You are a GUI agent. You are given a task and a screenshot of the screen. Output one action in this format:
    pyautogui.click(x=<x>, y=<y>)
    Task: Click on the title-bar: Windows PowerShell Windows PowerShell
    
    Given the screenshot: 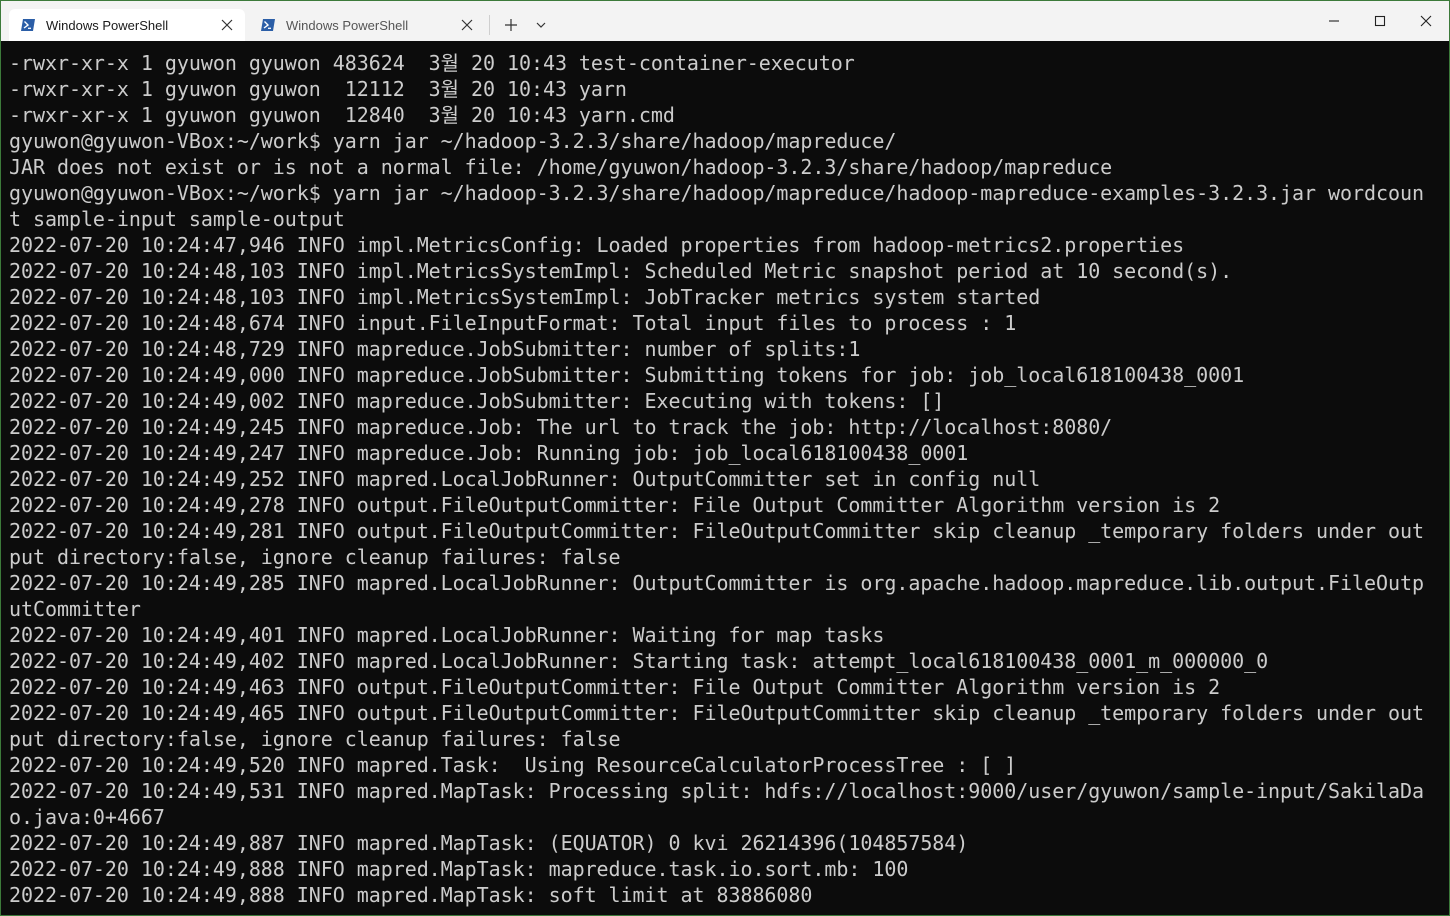 What is the action you would take?
    pyautogui.click(x=725, y=21)
    